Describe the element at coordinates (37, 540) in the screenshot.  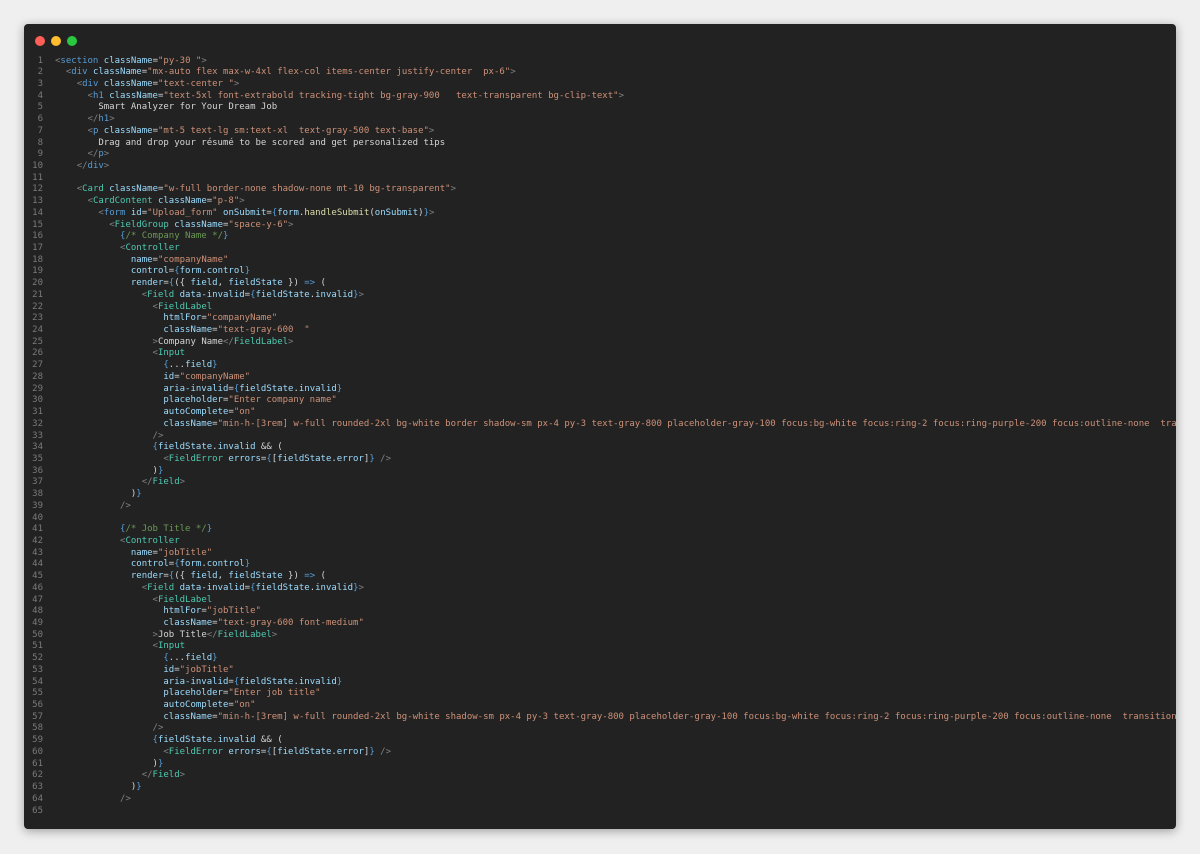
I see `line-number: 42` at that location.